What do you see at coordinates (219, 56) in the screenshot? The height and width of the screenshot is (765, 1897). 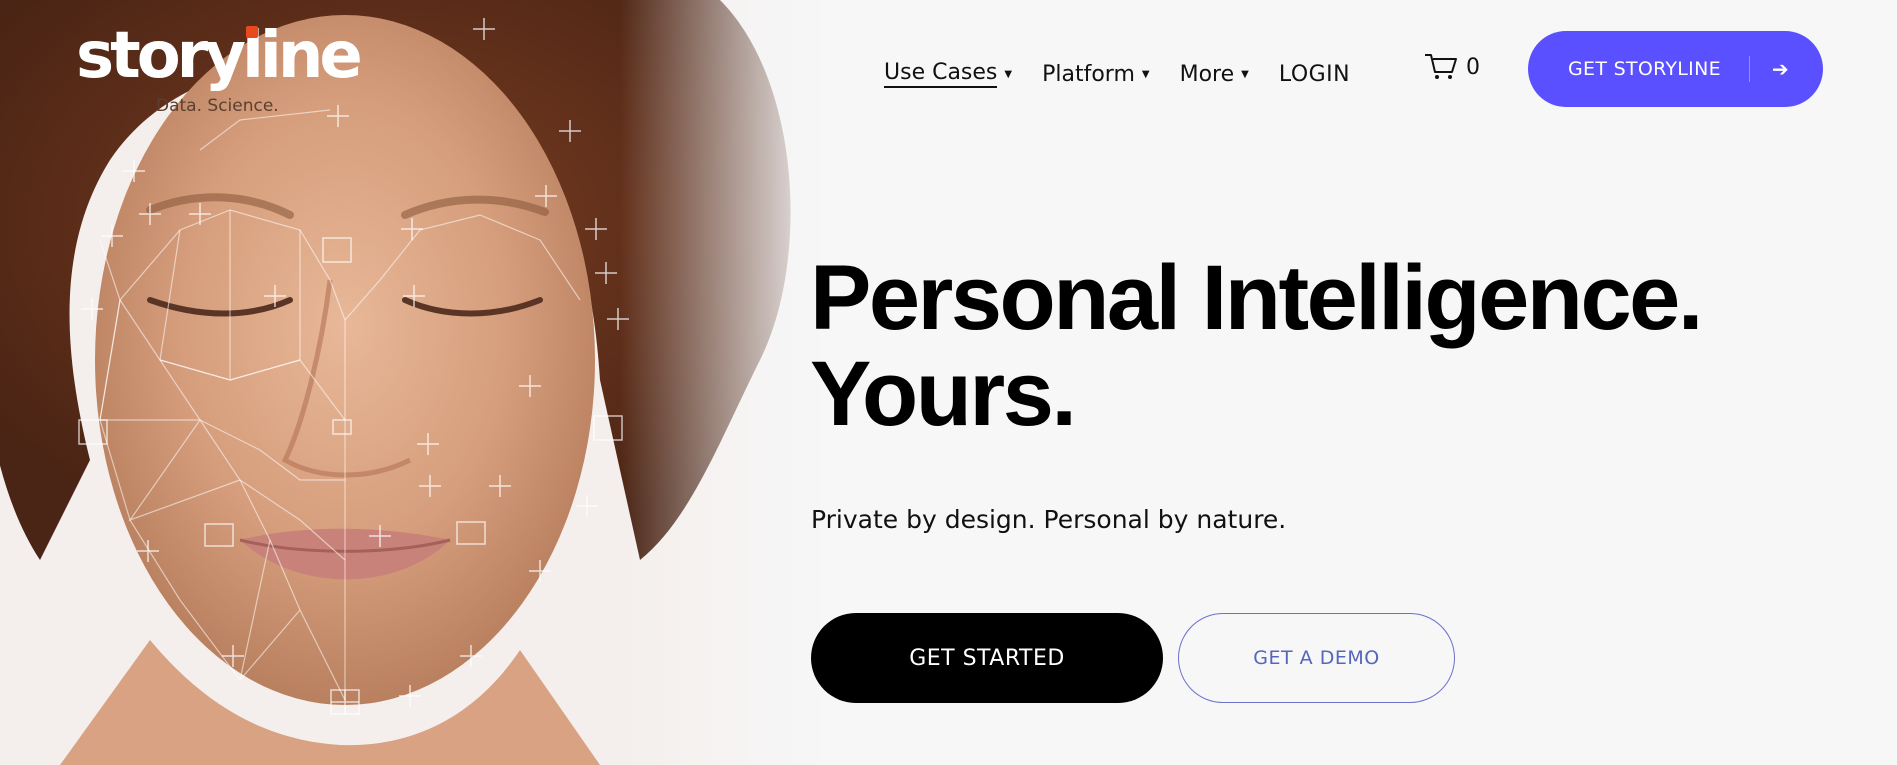 I see `brand-wordmark: storyline` at bounding box center [219, 56].